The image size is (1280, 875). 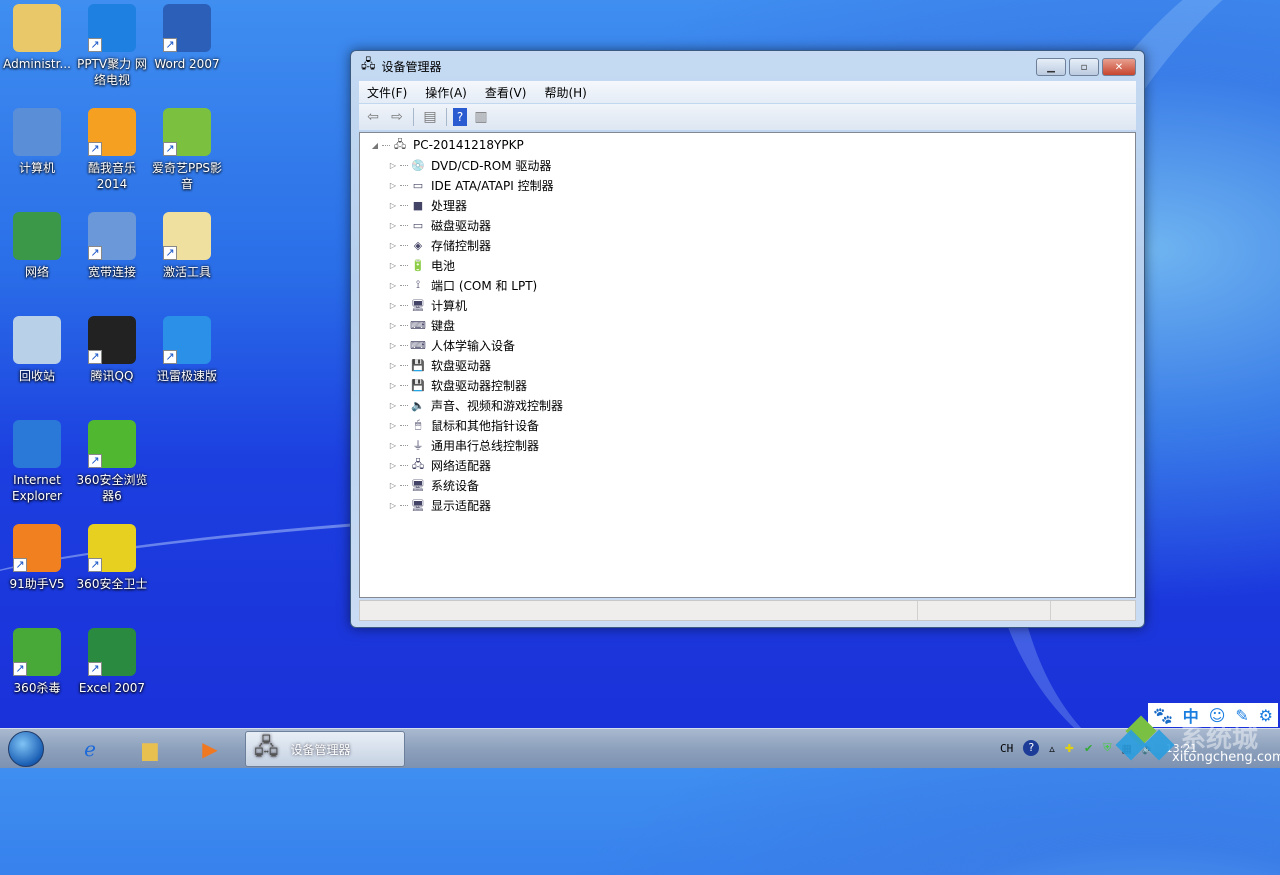 What do you see at coordinates (1031, 748) in the screenshot?
I see `help-tray-icon: ?` at bounding box center [1031, 748].